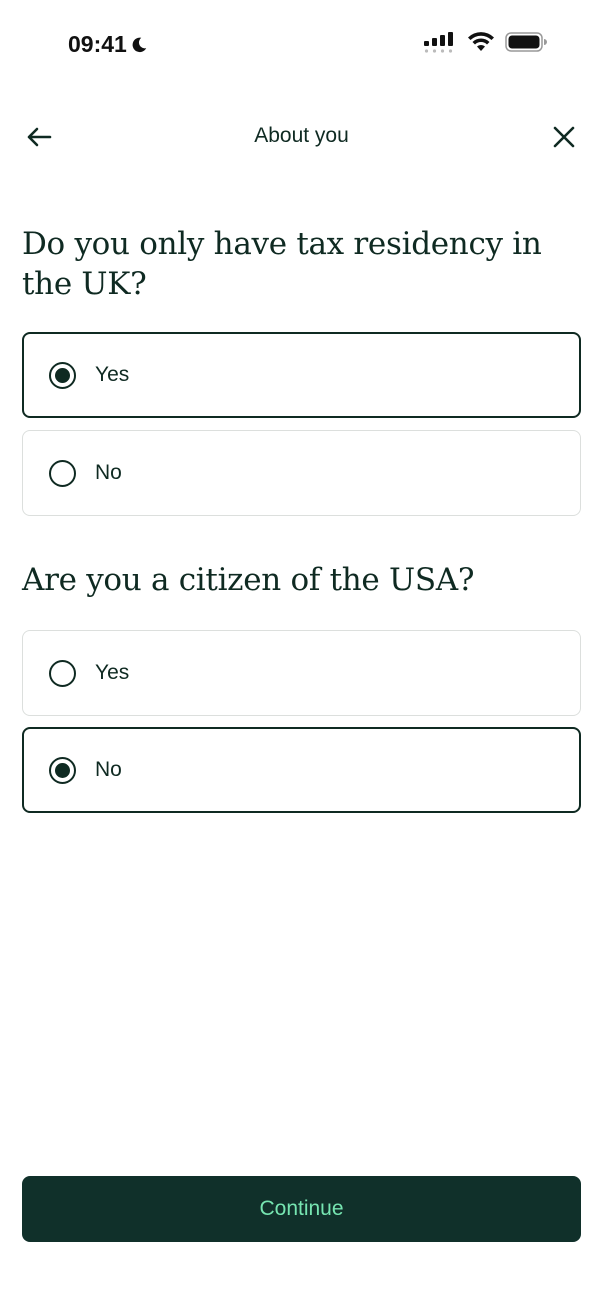  Describe the element at coordinates (438, 42) in the screenshot. I see `signal-icon` at that location.